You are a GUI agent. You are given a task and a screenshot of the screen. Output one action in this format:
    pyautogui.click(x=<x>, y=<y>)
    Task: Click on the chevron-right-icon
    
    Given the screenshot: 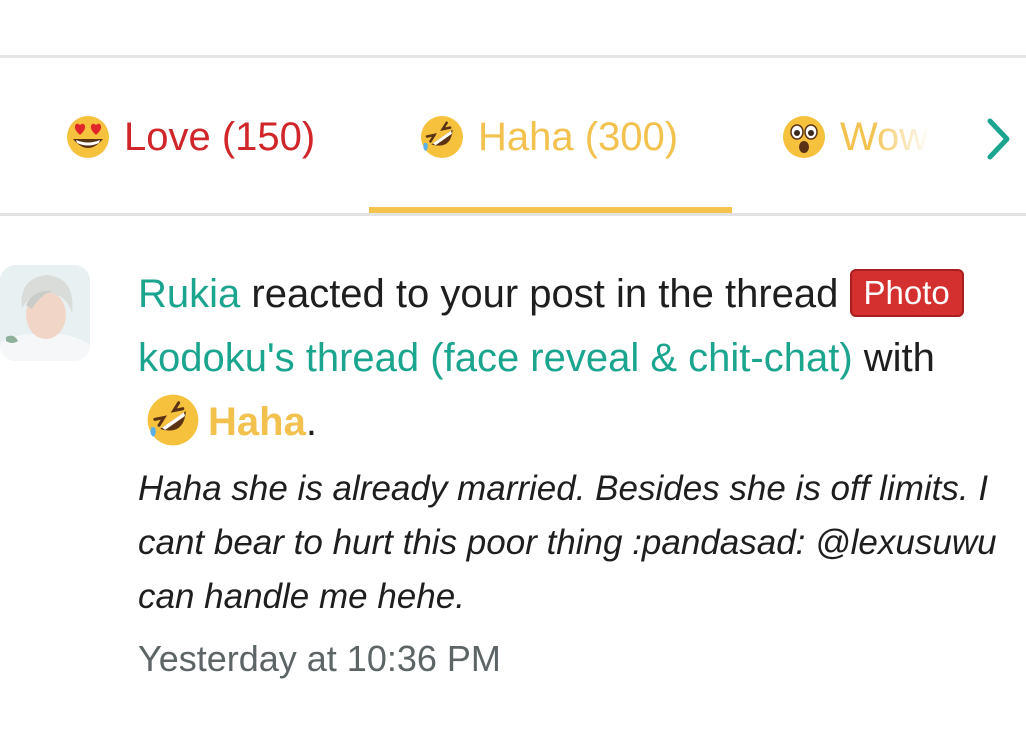 What is the action you would take?
    pyautogui.click(x=998, y=139)
    